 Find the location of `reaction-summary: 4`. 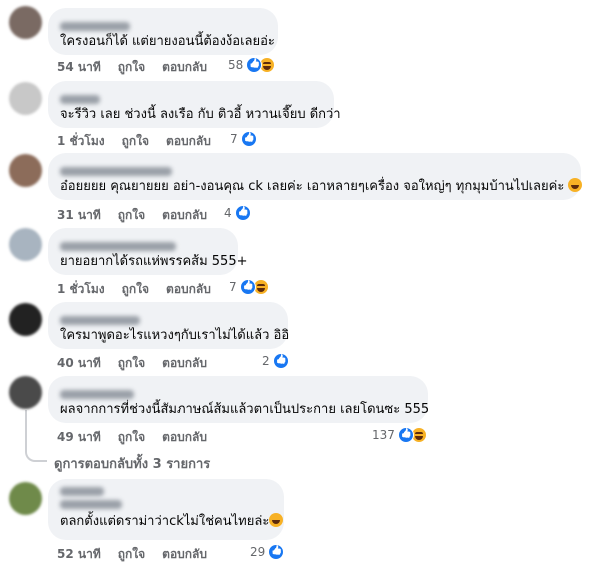

reaction-summary: 4 is located at coordinates (236, 213).